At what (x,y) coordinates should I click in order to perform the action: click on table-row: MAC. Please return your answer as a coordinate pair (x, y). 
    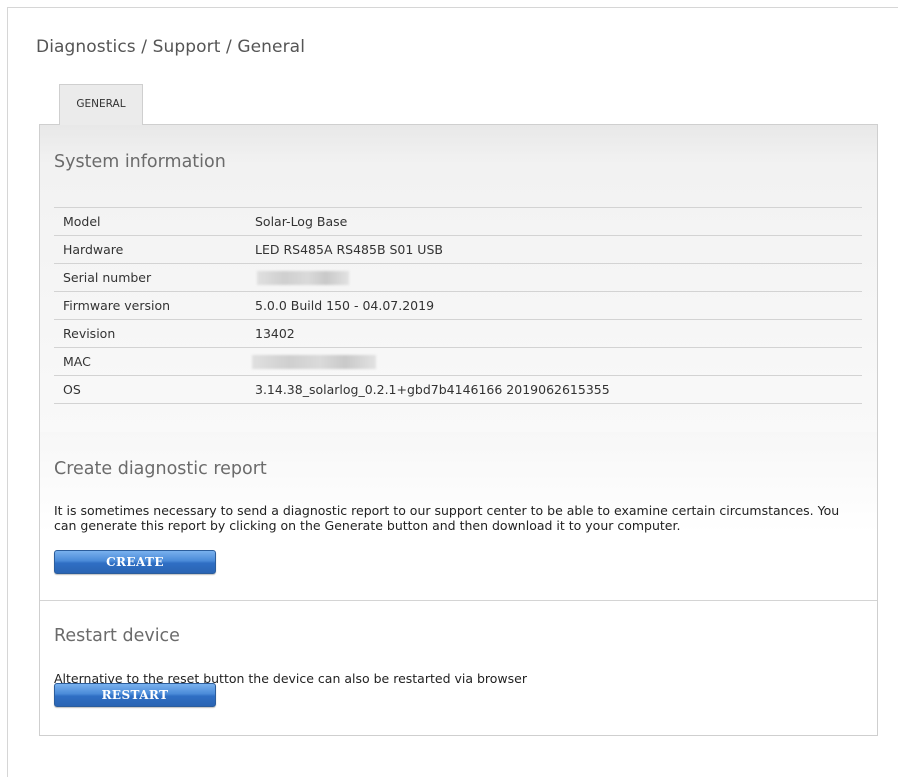
    Looking at the image, I should click on (458, 361).